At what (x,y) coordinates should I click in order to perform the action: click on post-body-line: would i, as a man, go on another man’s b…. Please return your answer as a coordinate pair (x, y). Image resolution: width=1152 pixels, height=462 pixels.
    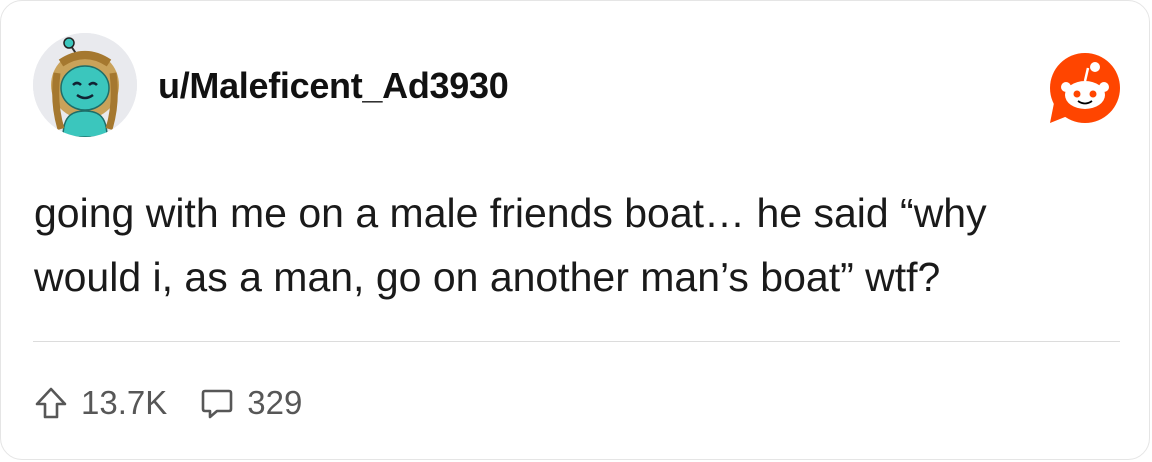
    Looking at the image, I should click on (487, 277).